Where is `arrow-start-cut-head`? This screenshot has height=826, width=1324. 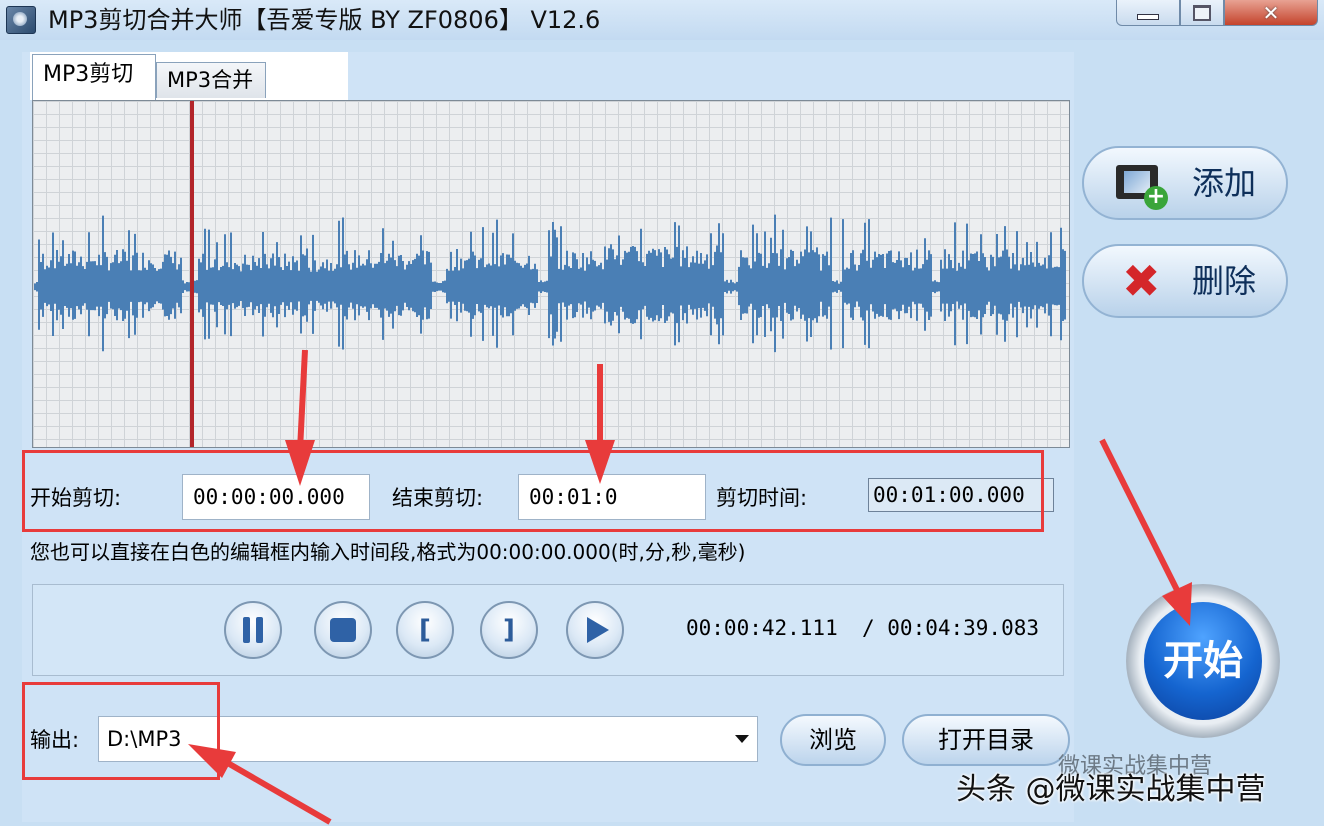
arrow-start-cut-head is located at coordinates (300, 463).